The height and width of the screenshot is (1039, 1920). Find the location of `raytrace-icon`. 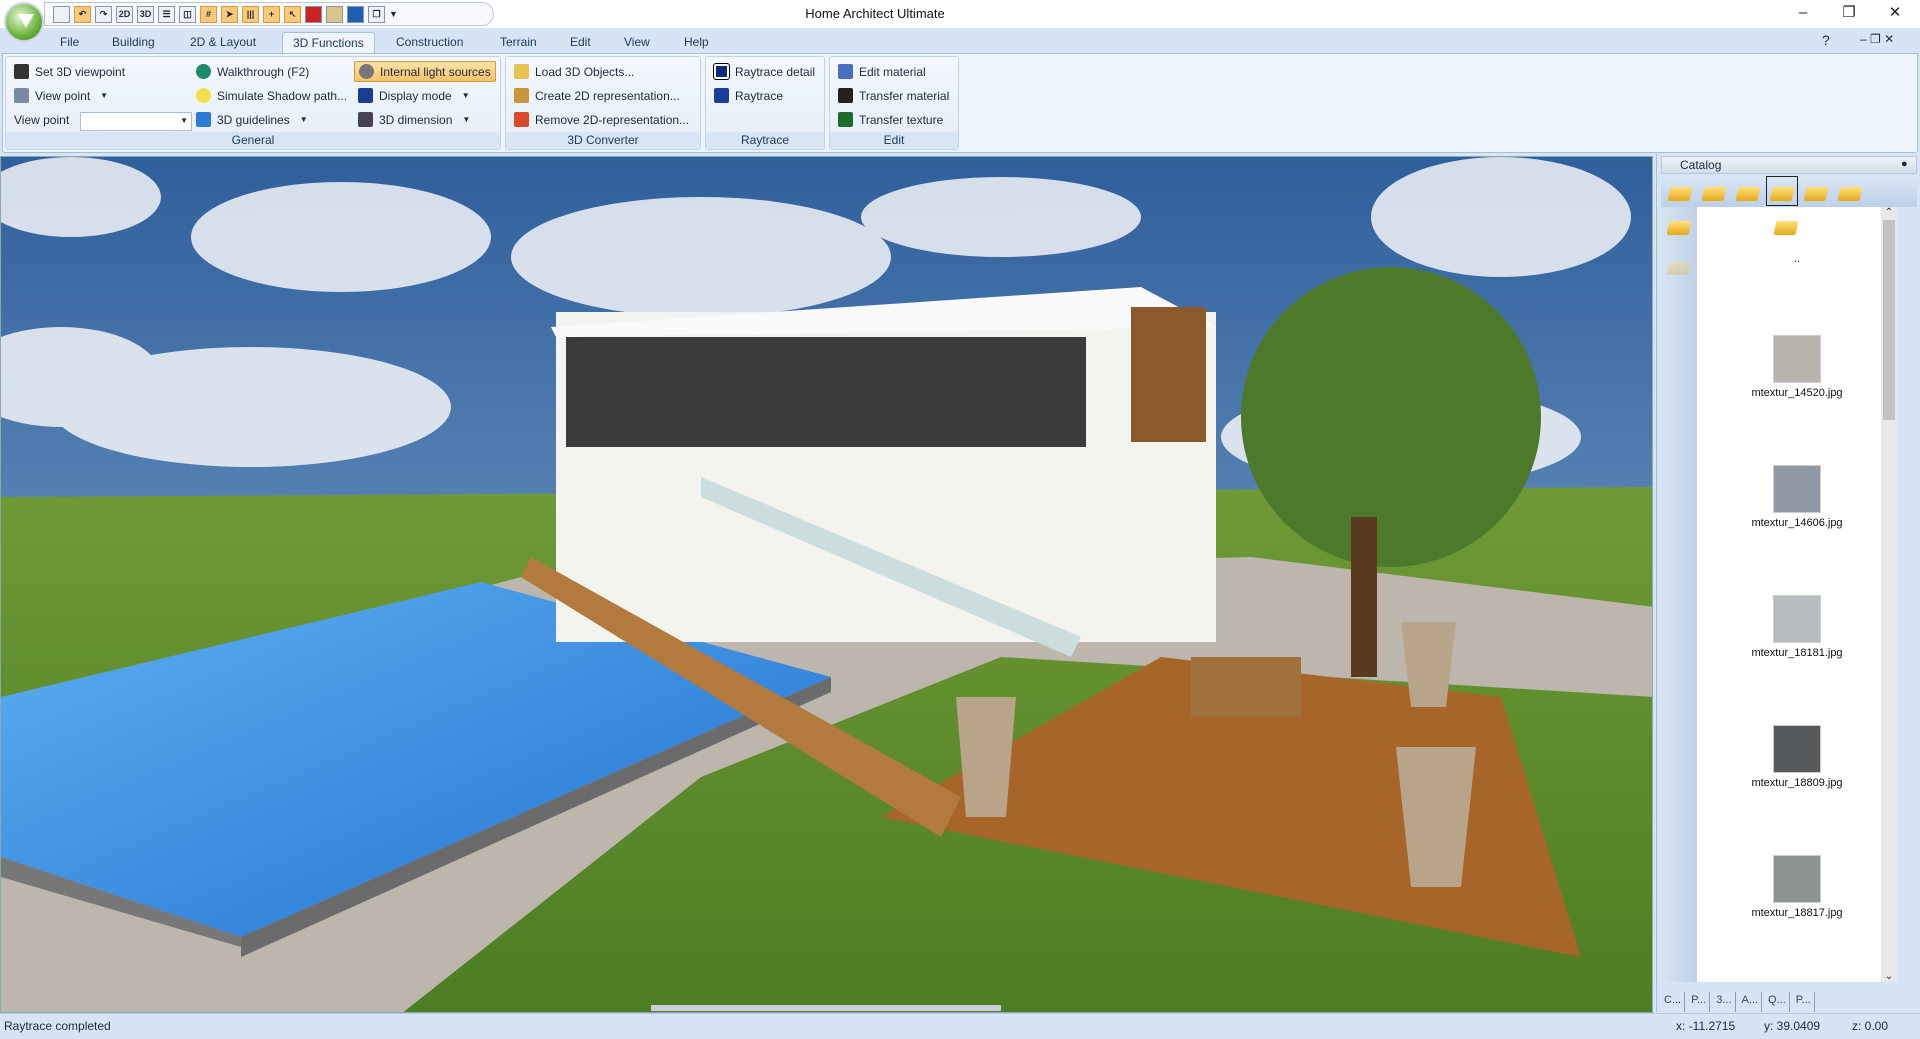

raytrace-icon is located at coordinates (721, 95).